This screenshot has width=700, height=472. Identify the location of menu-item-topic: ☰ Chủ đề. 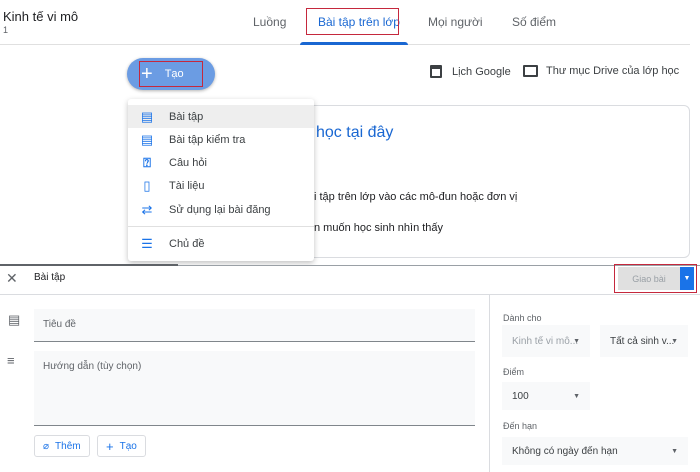
(221, 243).